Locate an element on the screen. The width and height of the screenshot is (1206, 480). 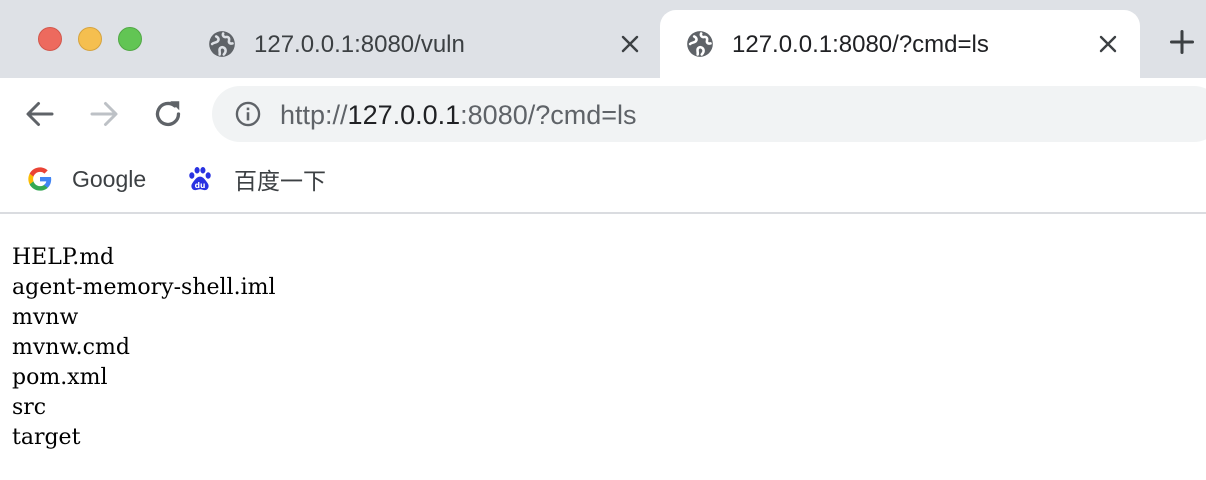
reload-icon is located at coordinates (168, 114).